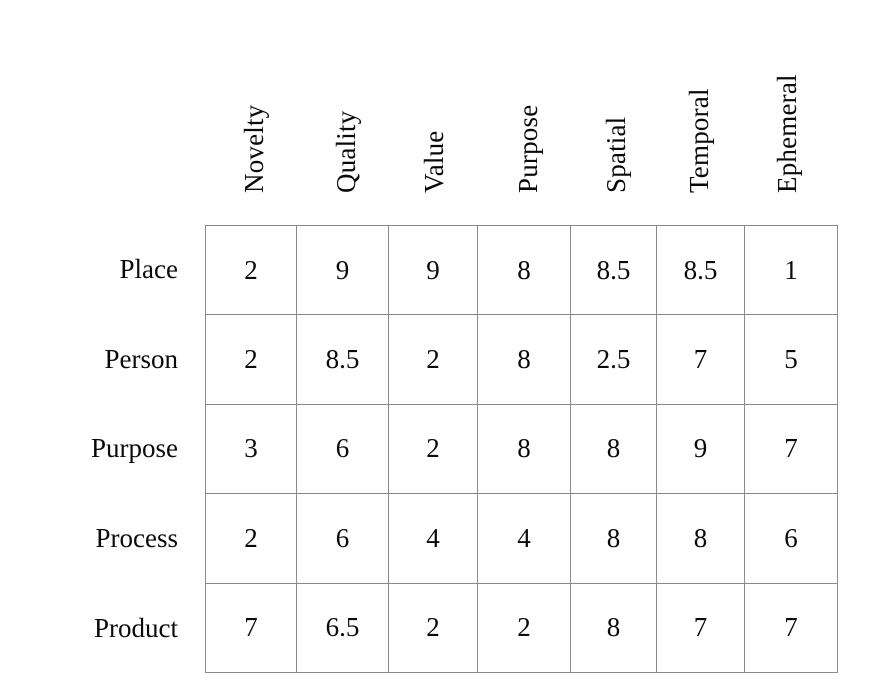 The image size is (874, 693). I want to click on table-row: 2 8.5 2 8 2.5 7 5, so click(521, 359).